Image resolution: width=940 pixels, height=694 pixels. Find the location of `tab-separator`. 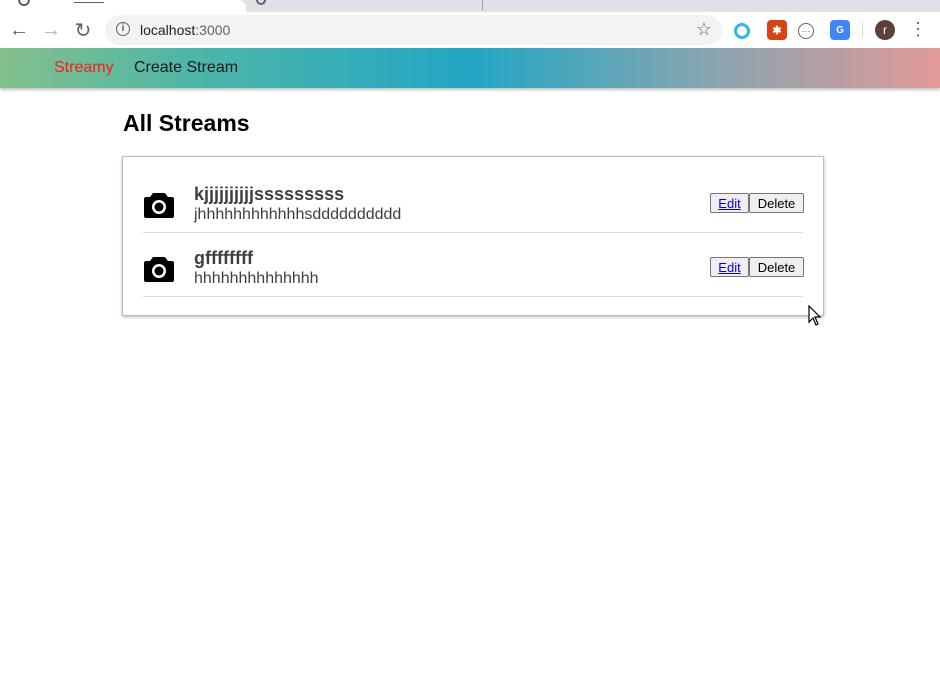

tab-separator is located at coordinates (482, 5).